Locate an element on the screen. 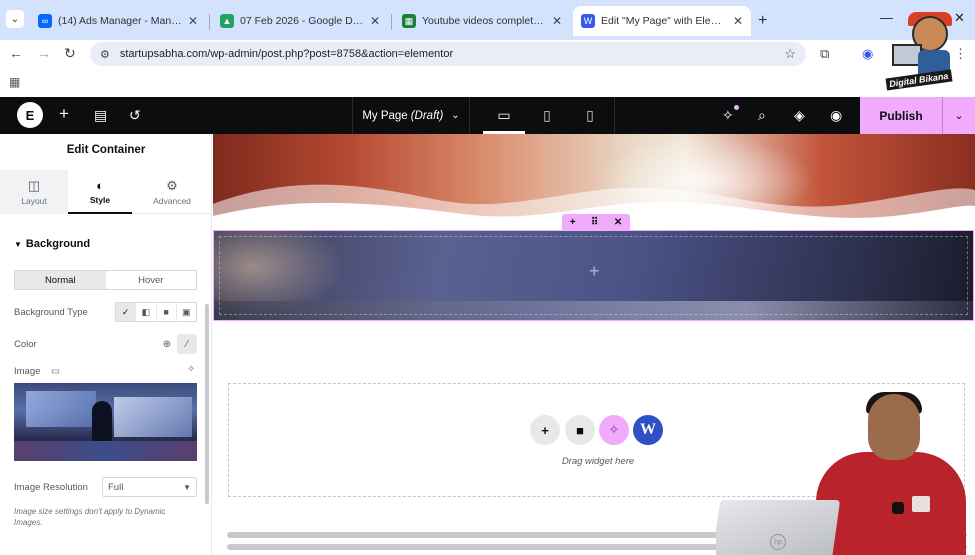 The height and width of the screenshot is (555, 975). tab-style: ◐ Style is located at coordinates (100, 192).